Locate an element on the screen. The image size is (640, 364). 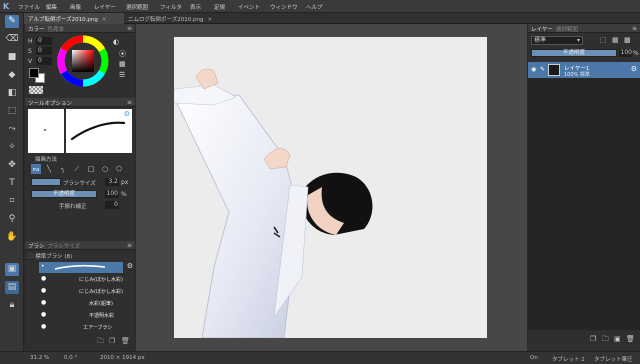
layer-mask-icon: ▩ is located at coordinates (627, 40).